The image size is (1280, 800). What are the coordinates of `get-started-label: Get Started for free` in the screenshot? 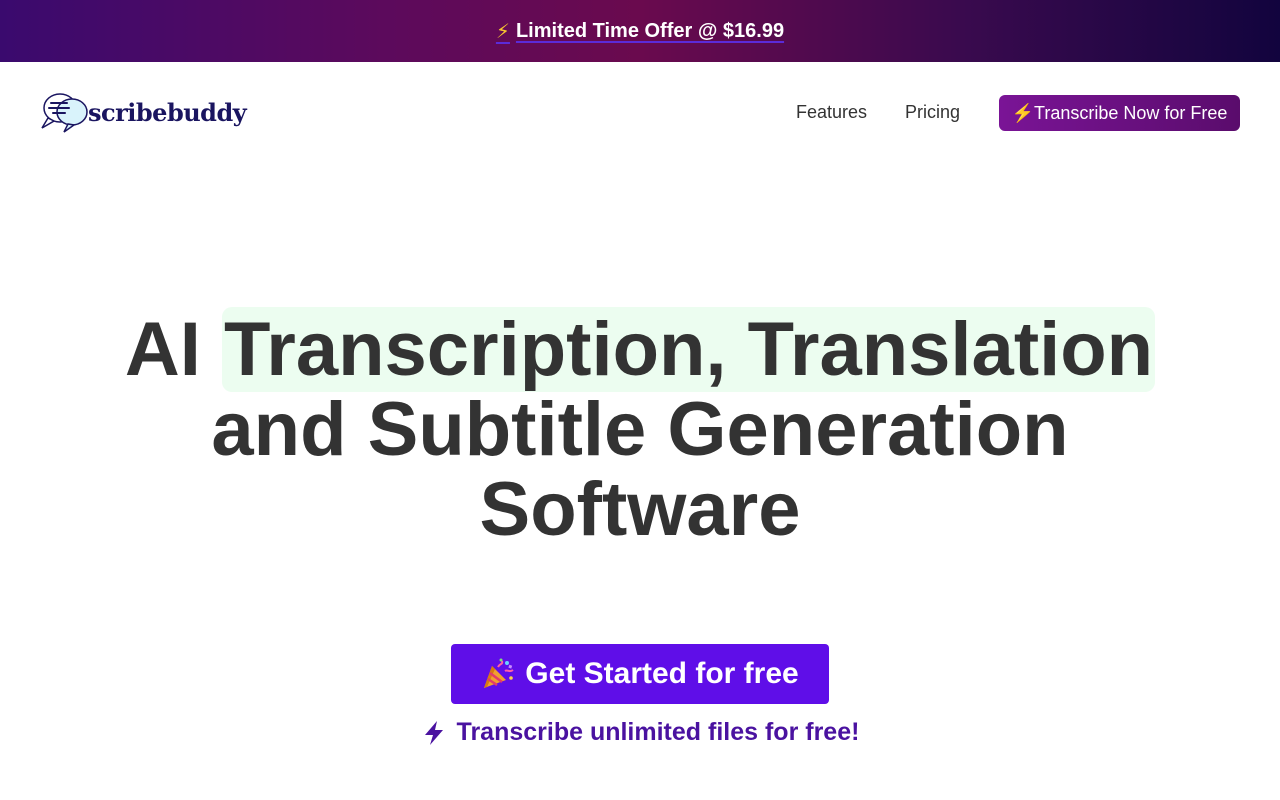 It's located at (662, 673).